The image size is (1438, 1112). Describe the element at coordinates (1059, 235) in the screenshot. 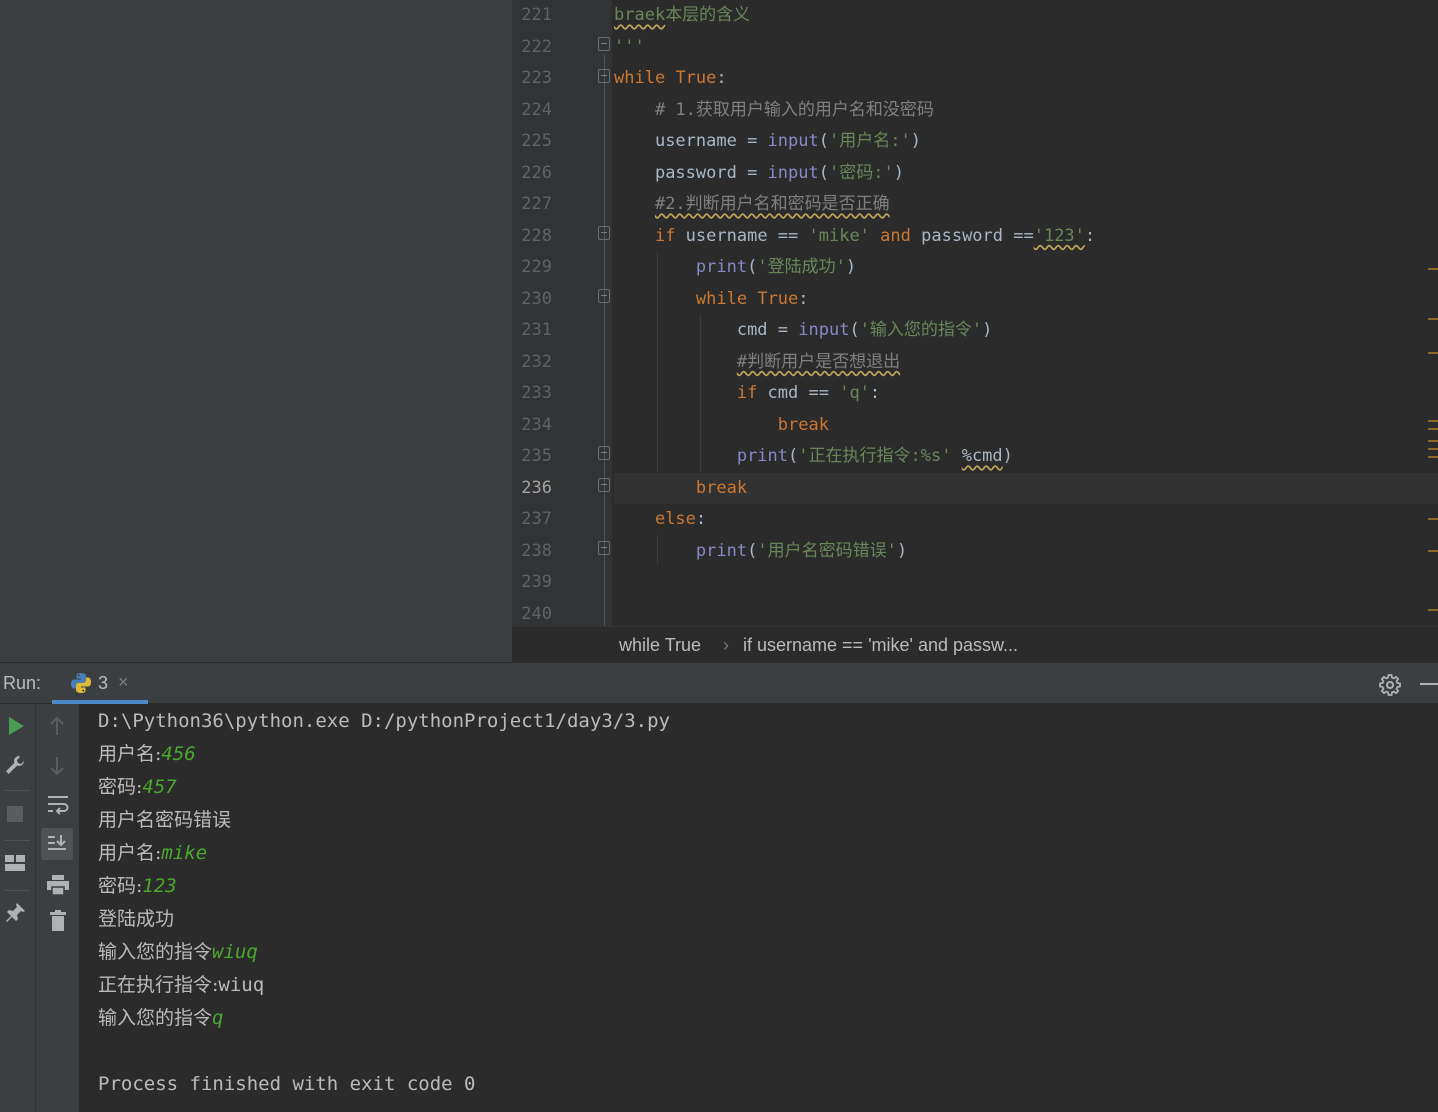

I see `code-token: '123'` at that location.